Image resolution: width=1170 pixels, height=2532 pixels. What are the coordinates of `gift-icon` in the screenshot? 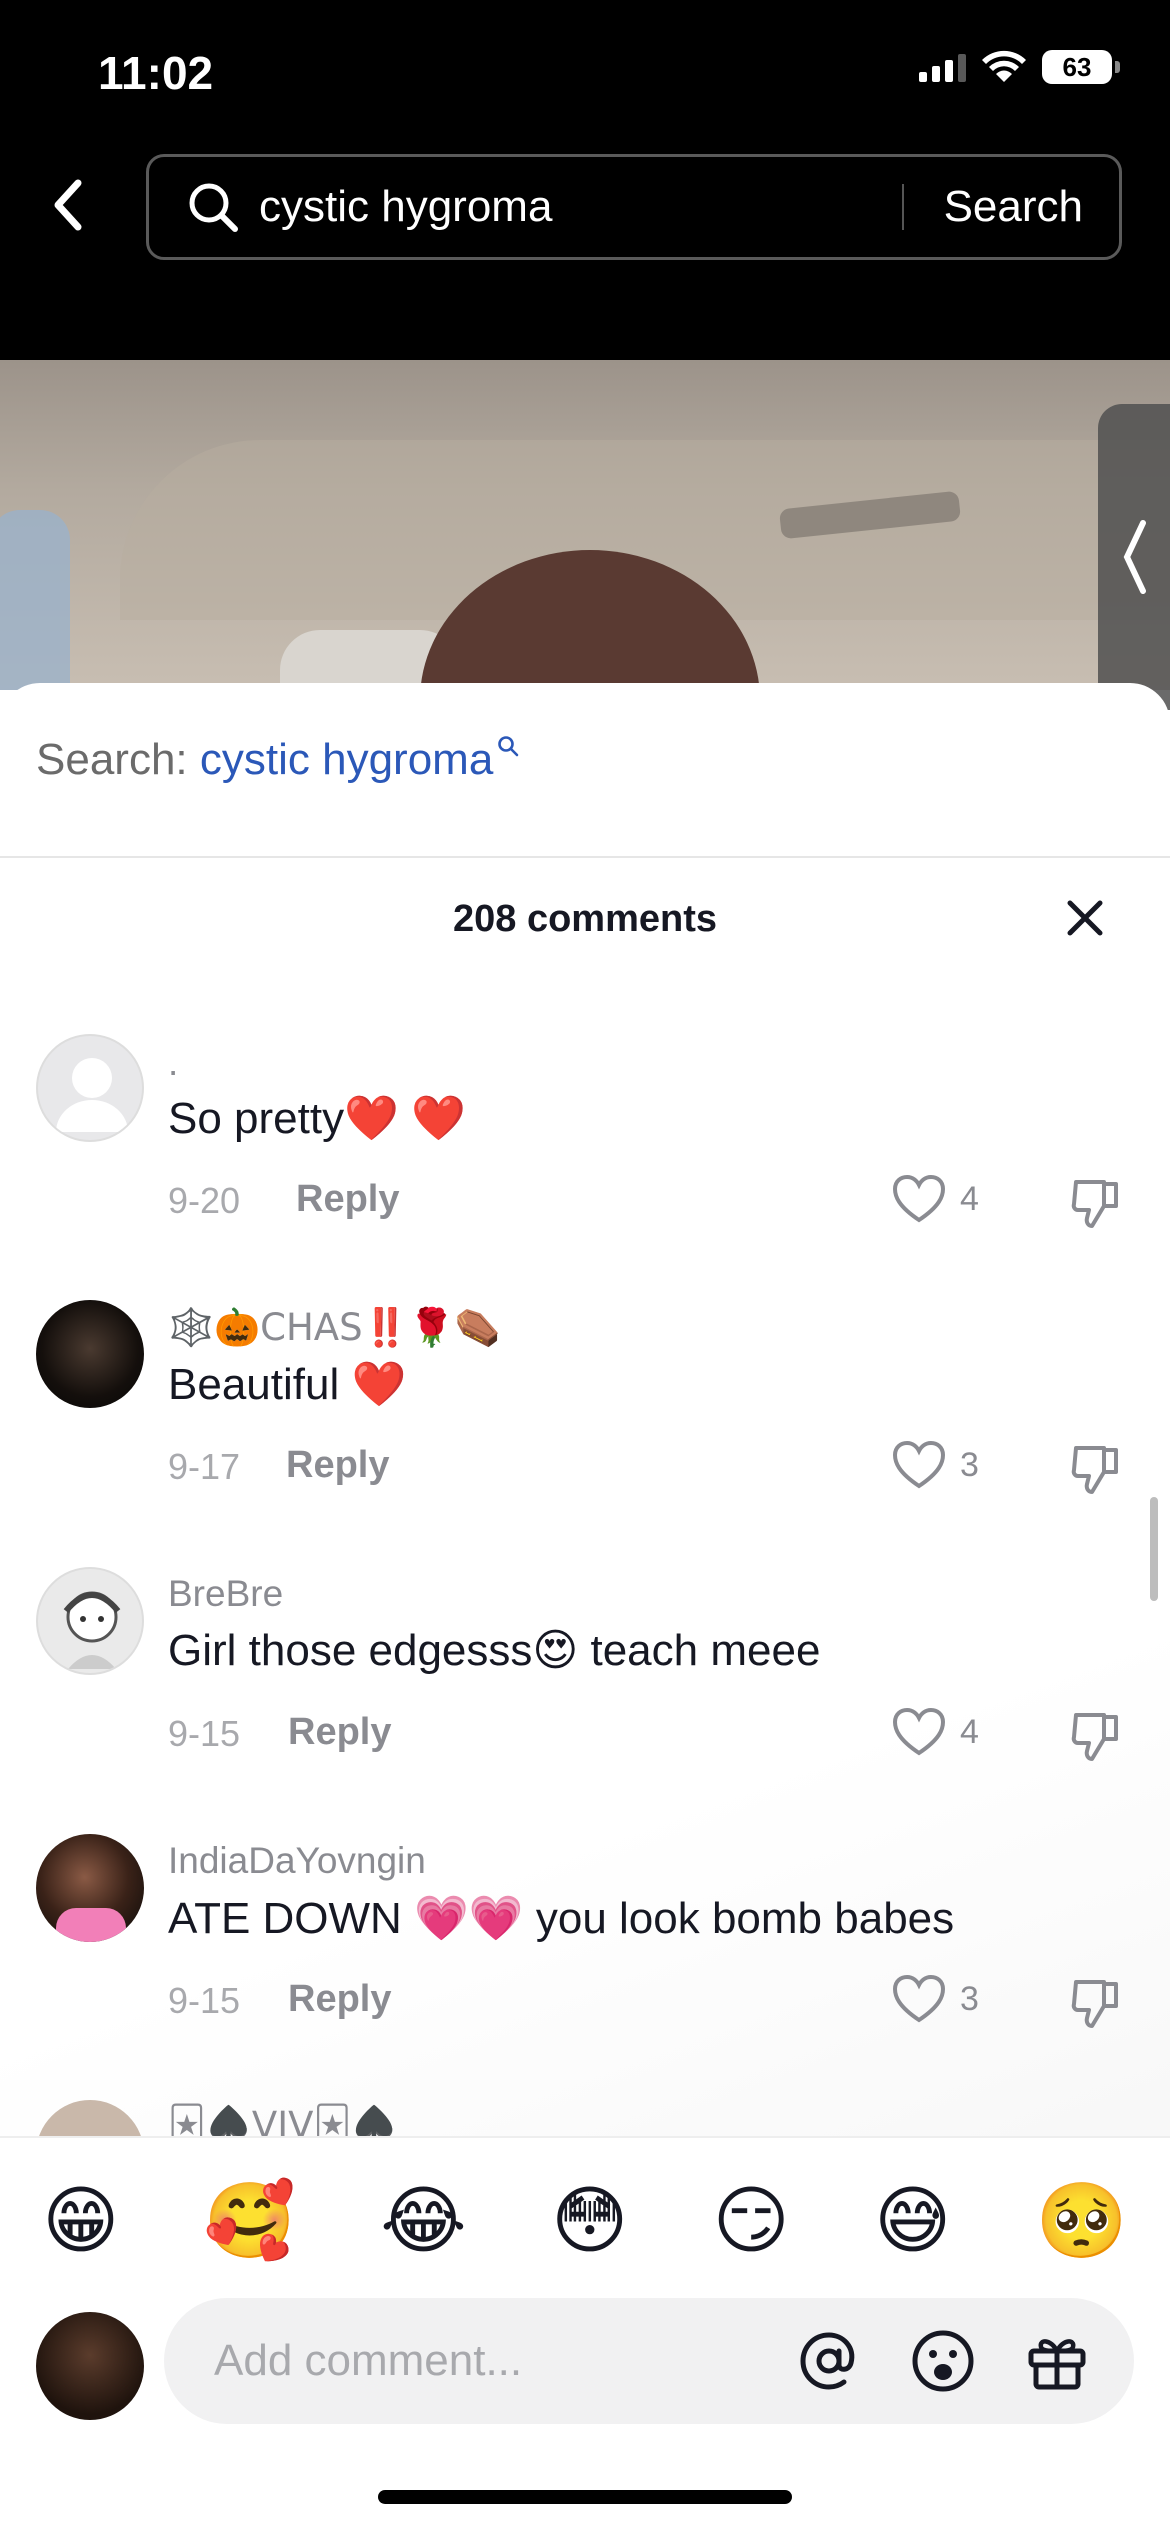 It's located at (1057, 2364).